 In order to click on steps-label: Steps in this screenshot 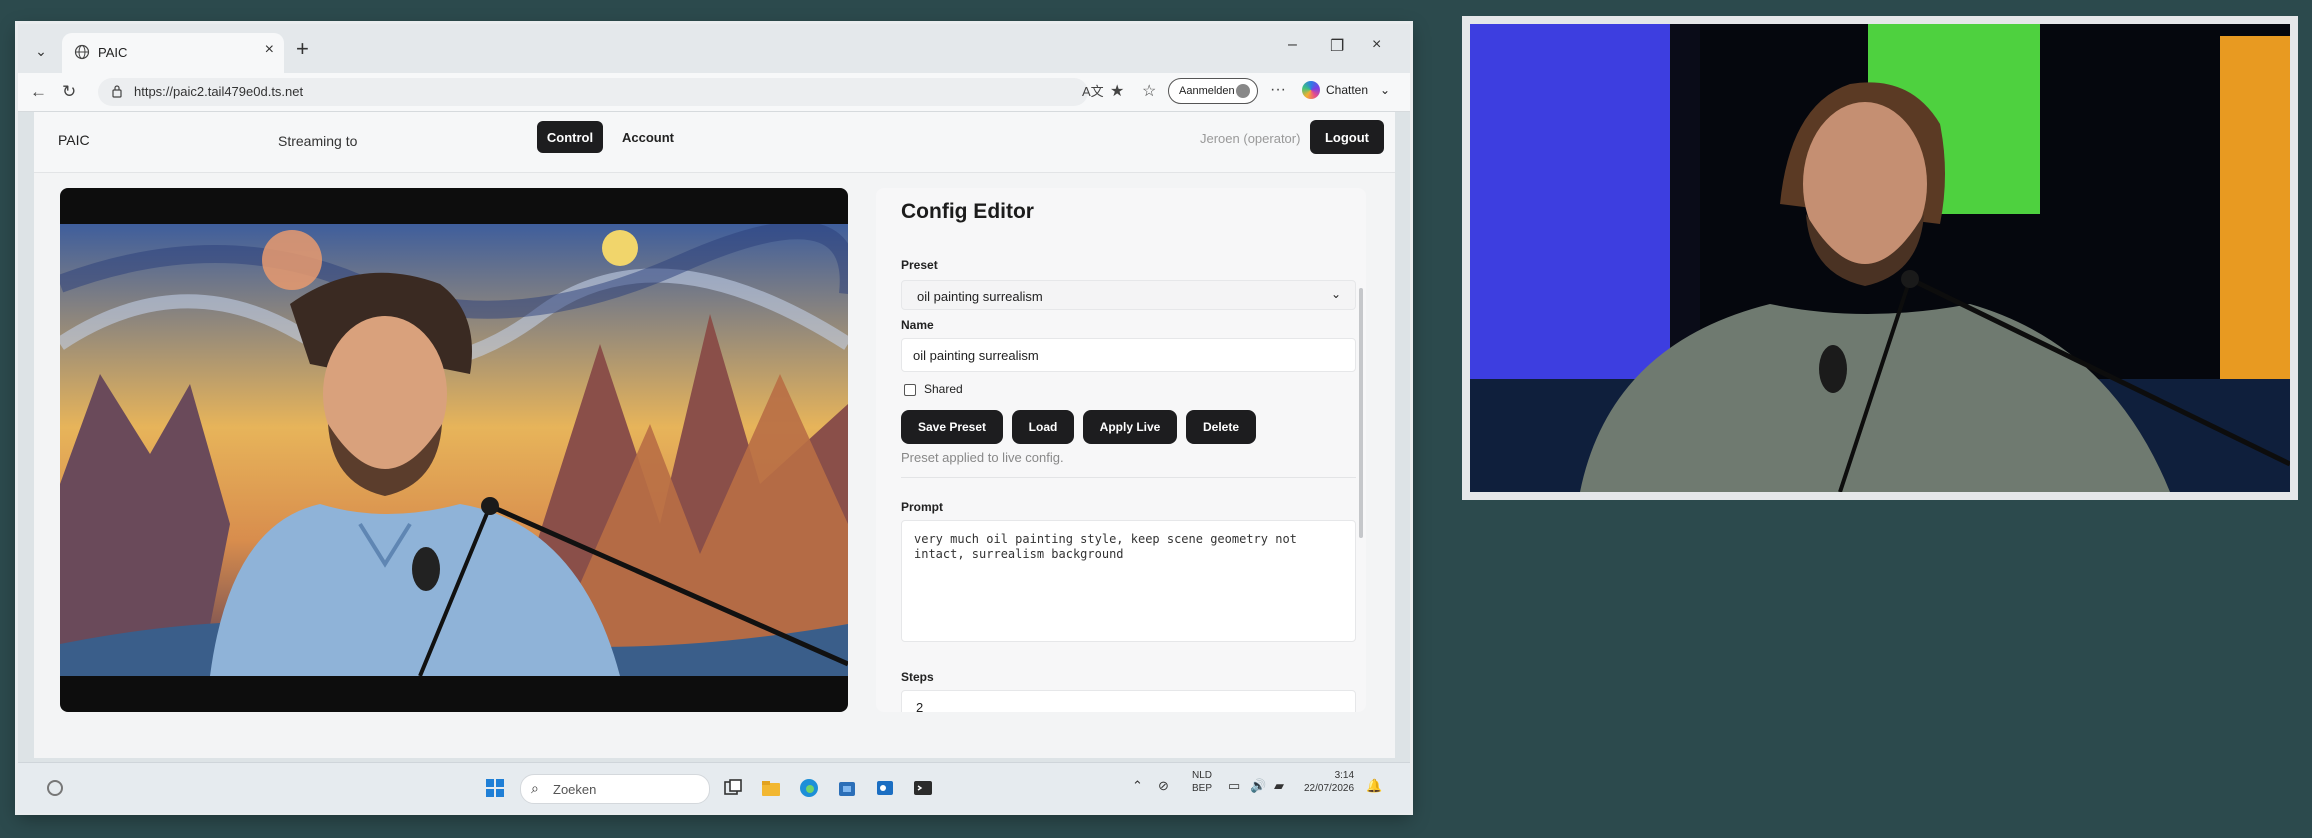, I will do `click(917, 677)`.